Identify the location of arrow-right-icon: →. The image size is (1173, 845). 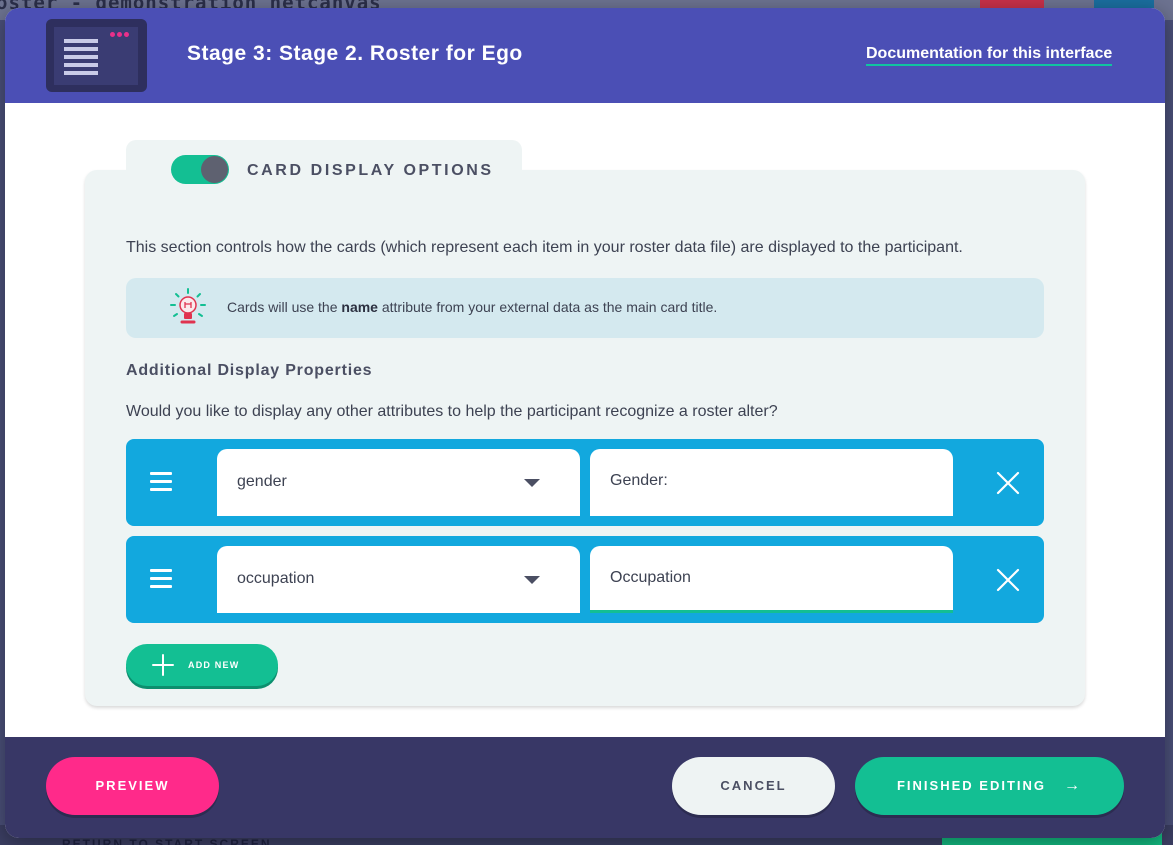
(1073, 785).